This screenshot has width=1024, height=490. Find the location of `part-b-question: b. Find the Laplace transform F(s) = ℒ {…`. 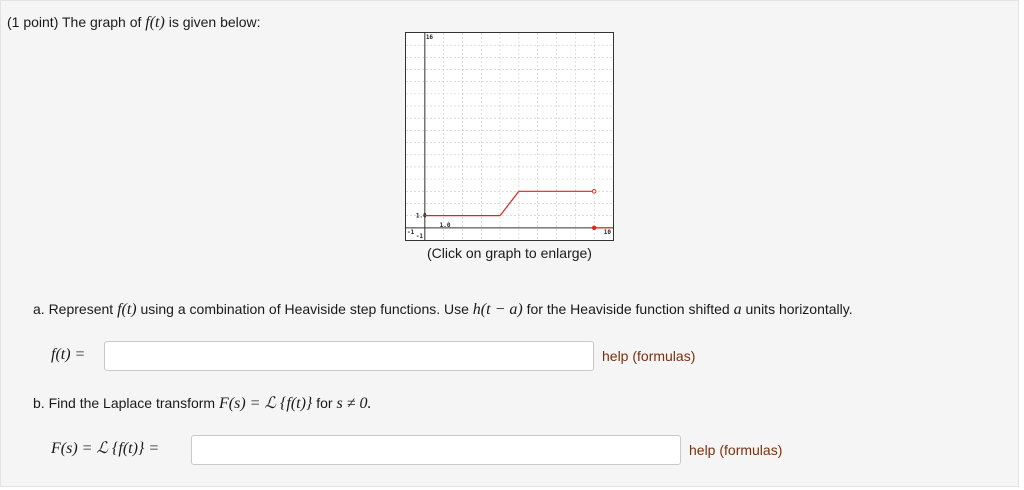

part-b-question: b. Find the Laplace transform F(s) = ℒ {… is located at coordinates (202, 403).